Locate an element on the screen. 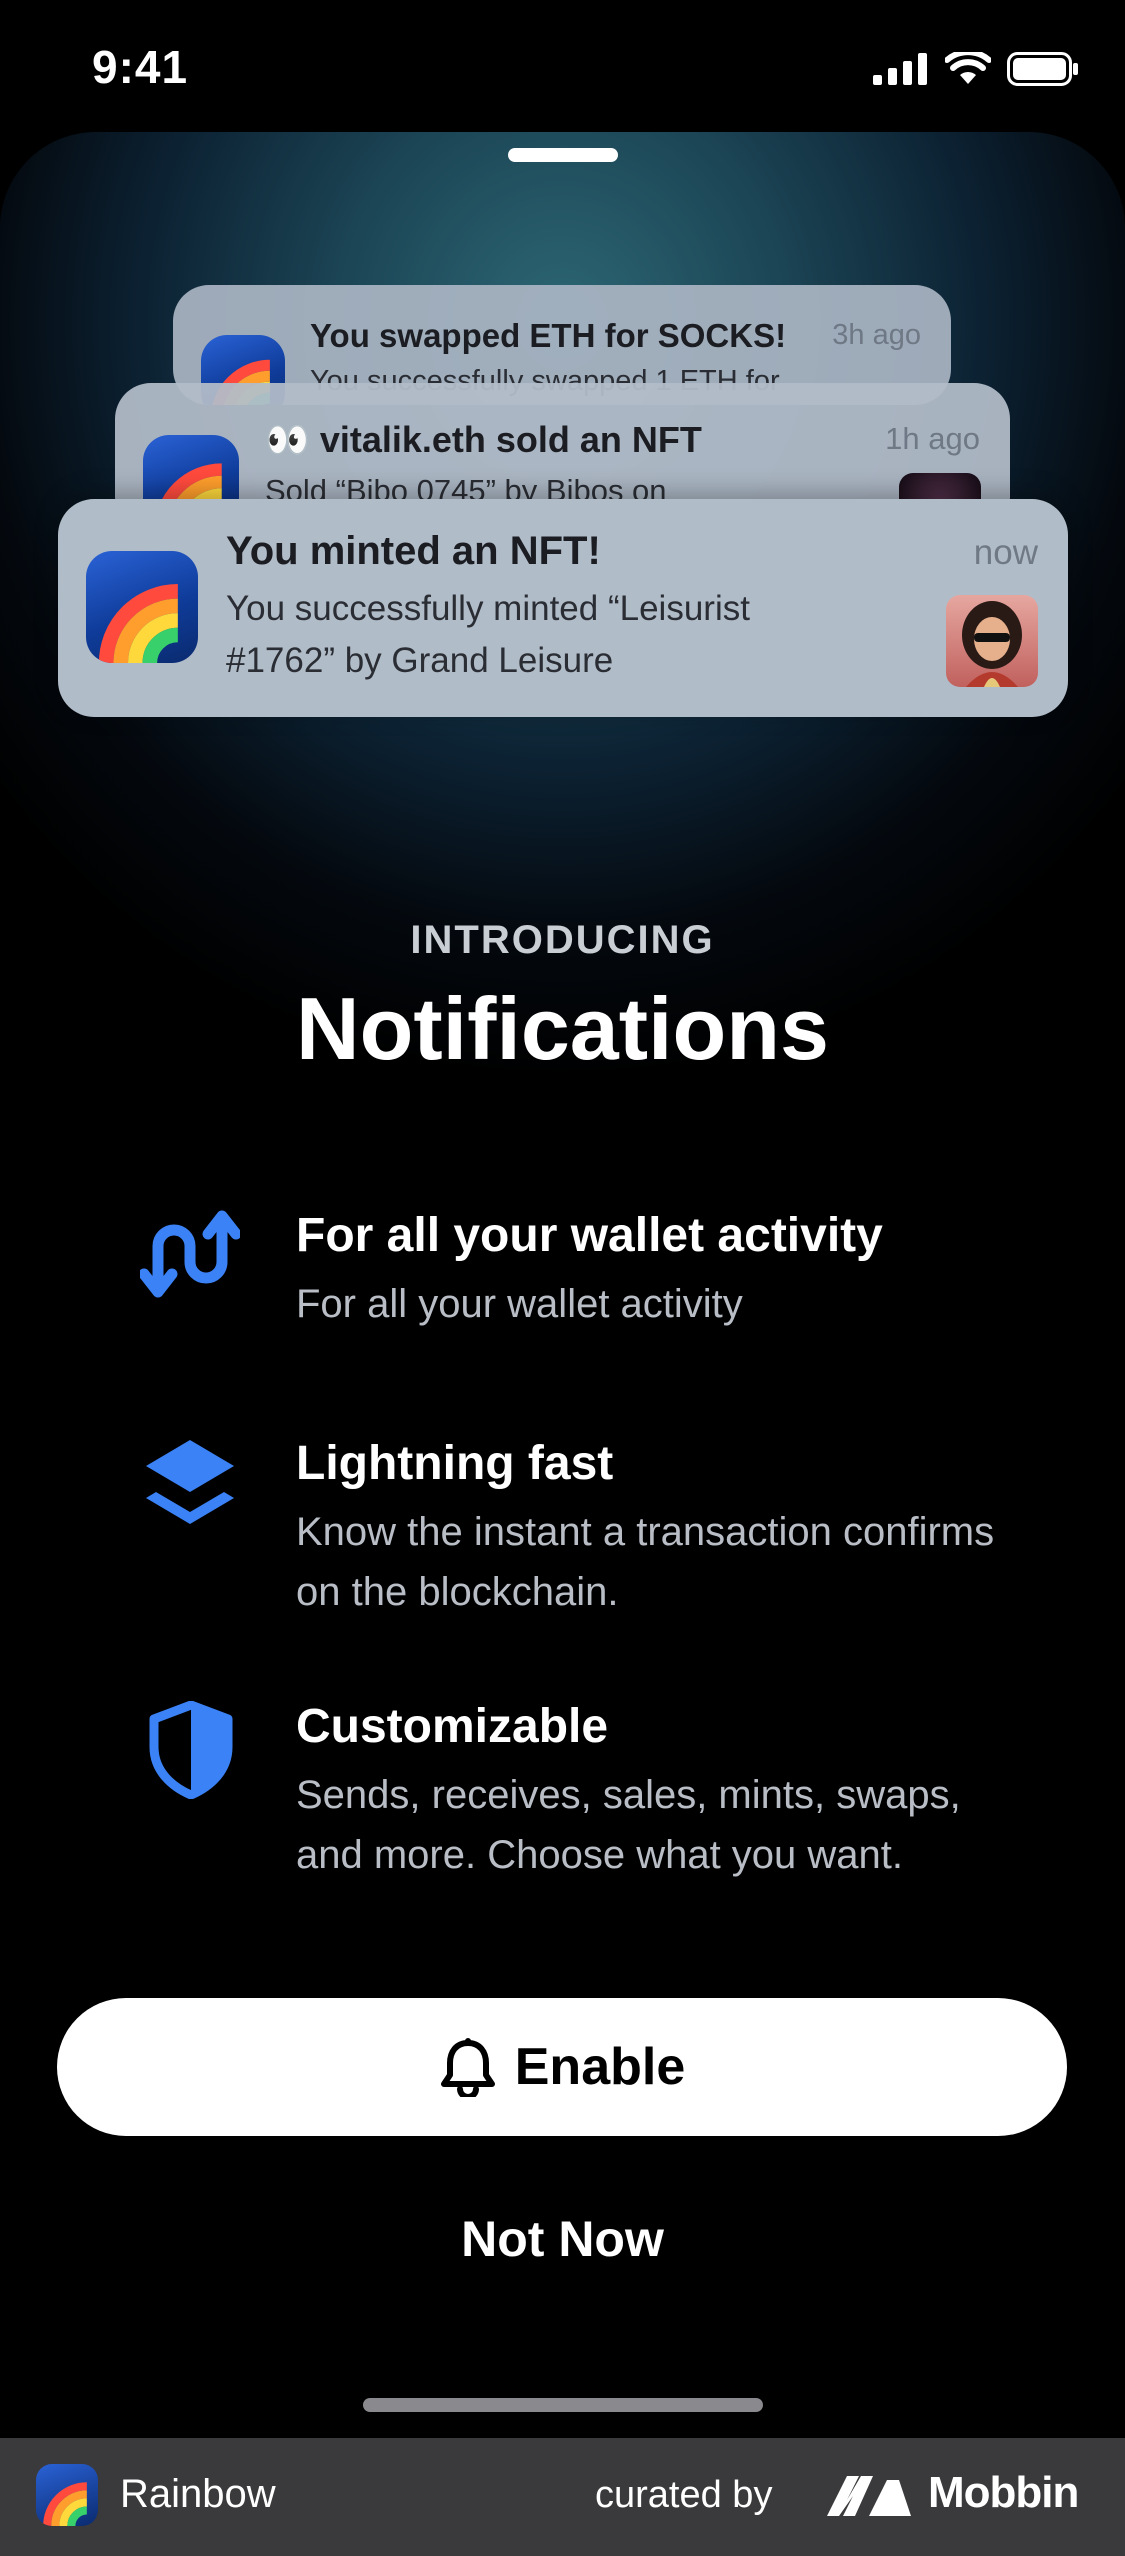 This screenshot has width=1125, height=2556. notification-title: You minted an NFT! is located at coordinates (413, 551).